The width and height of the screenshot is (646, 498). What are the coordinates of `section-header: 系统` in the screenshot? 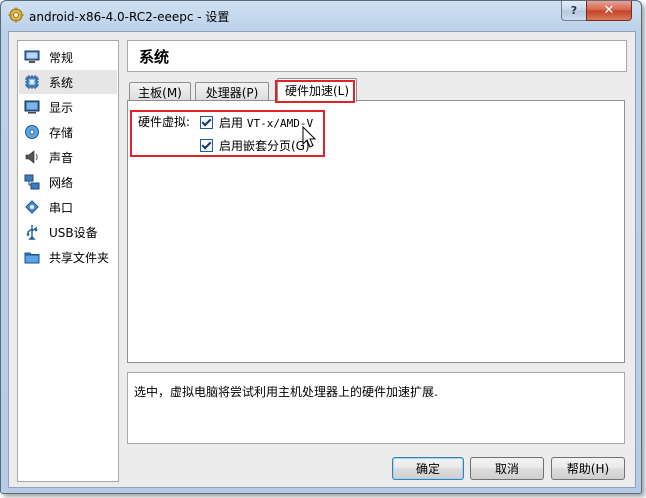 It's located at (377, 56).